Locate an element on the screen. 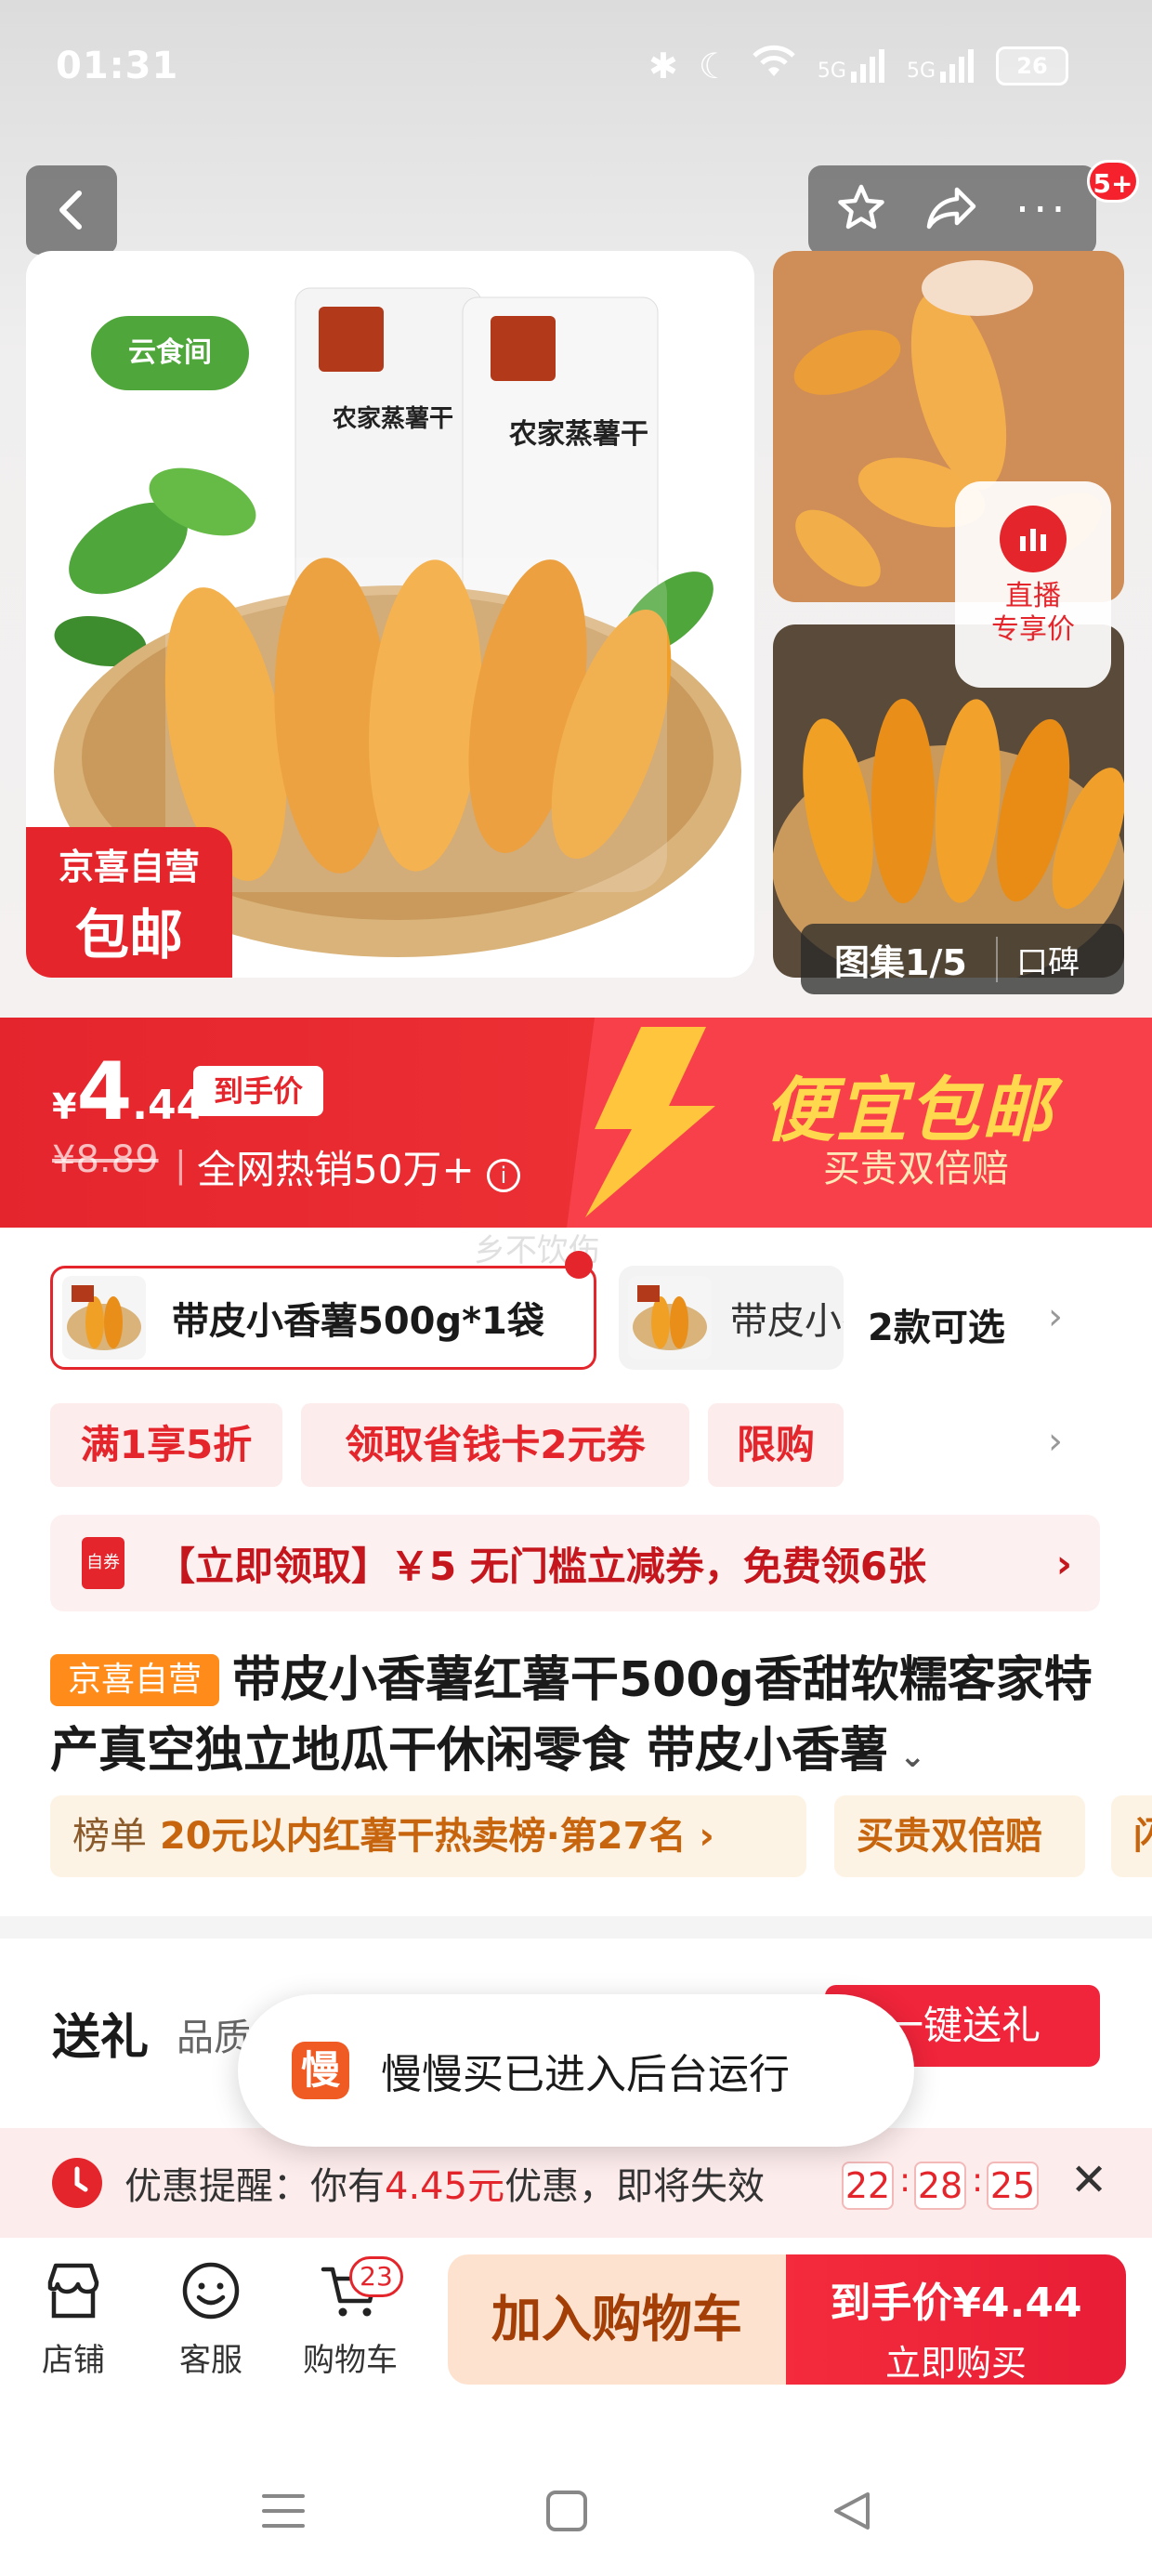  network-type-label: 5G is located at coordinates (831, 71).